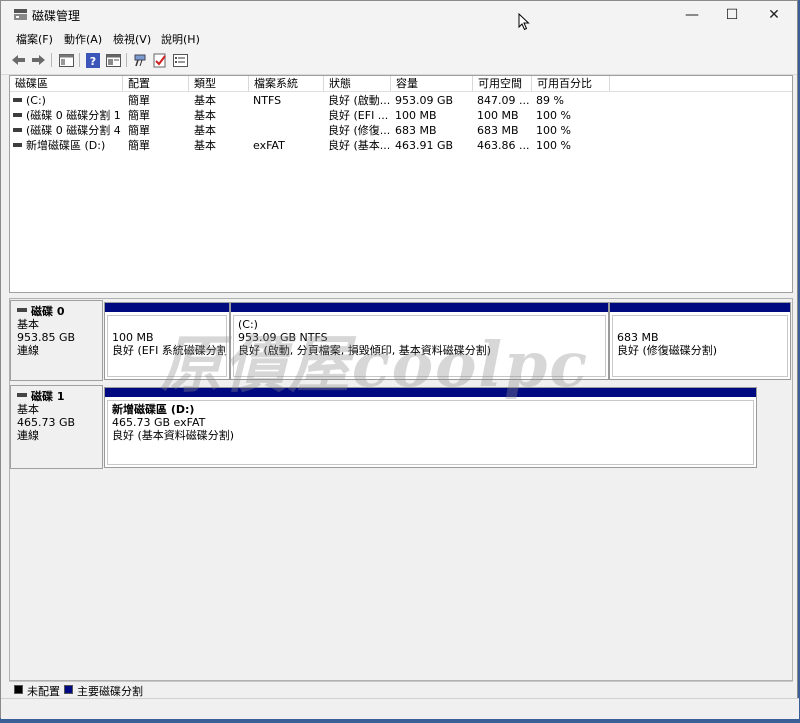 The height and width of the screenshot is (723, 800). Describe the element at coordinates (667, 350) in the screenshot. I see `partition-status: 良好 (修復磁碟分割)` at that location.